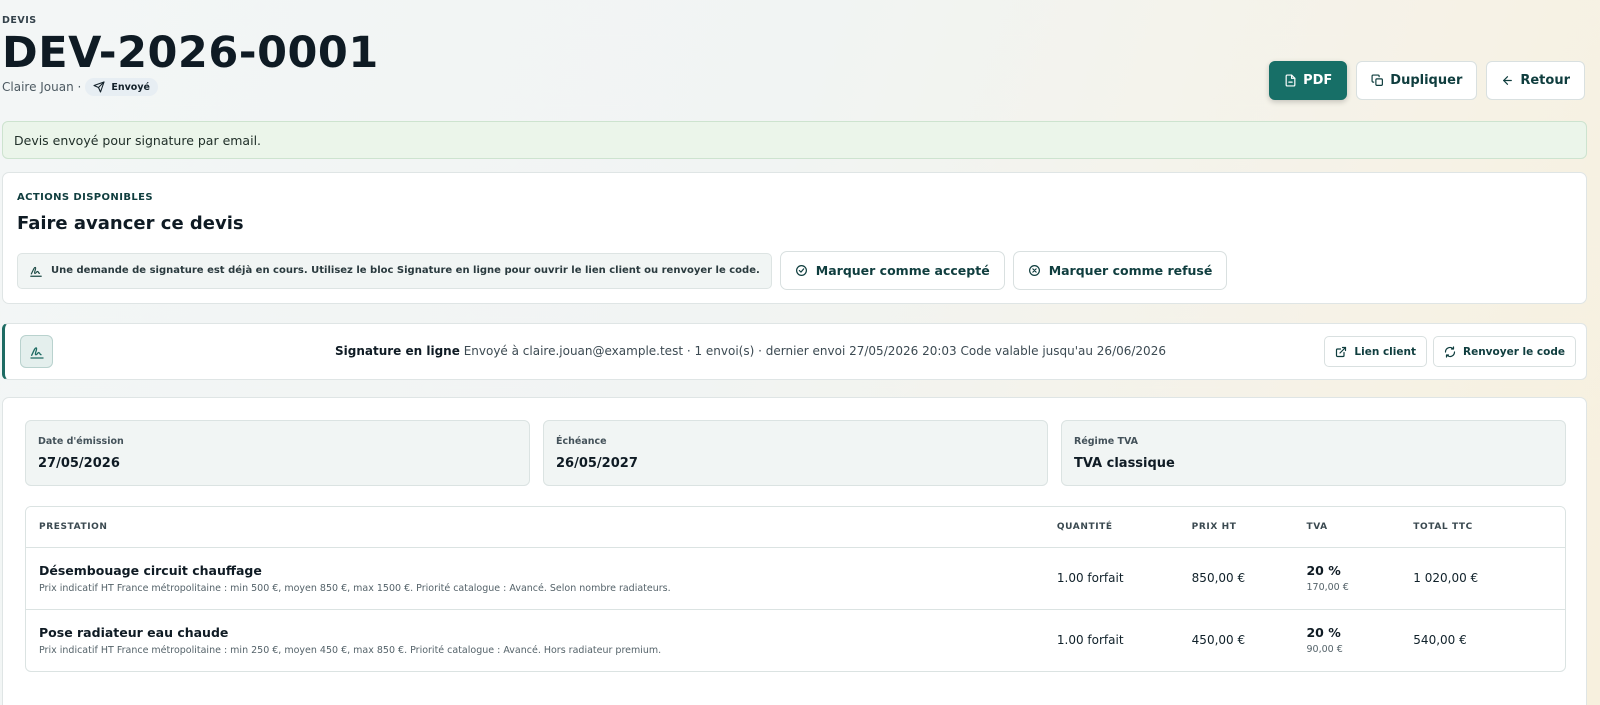 This screenshot has width=1600, height=705. I want to click on issue-date-field: Date d'émission 27/05/2026, so click(277, 453).